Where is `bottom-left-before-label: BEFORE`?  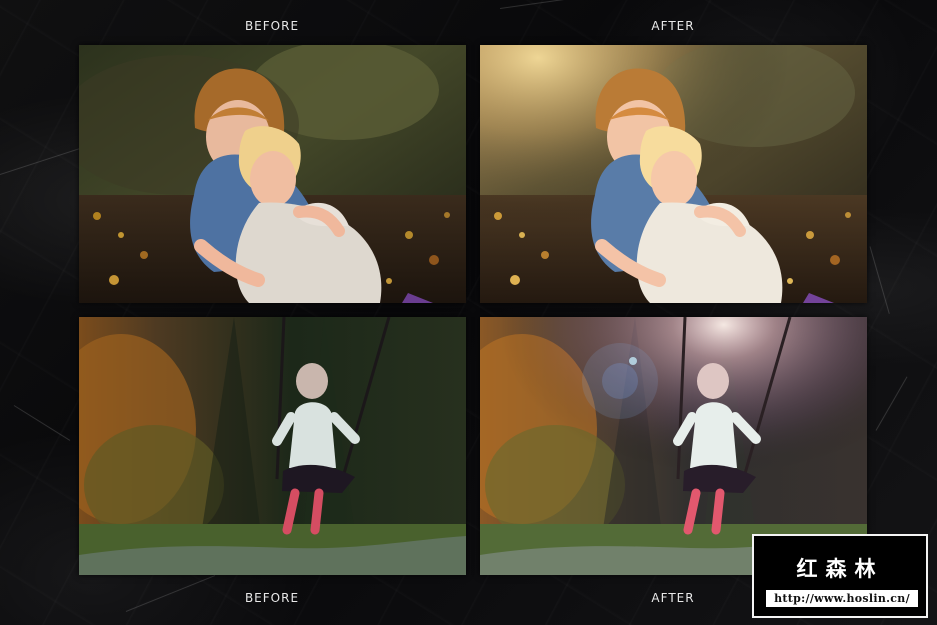
bottom-left-before-label: BEFORE is located at coordinates (272, 598).